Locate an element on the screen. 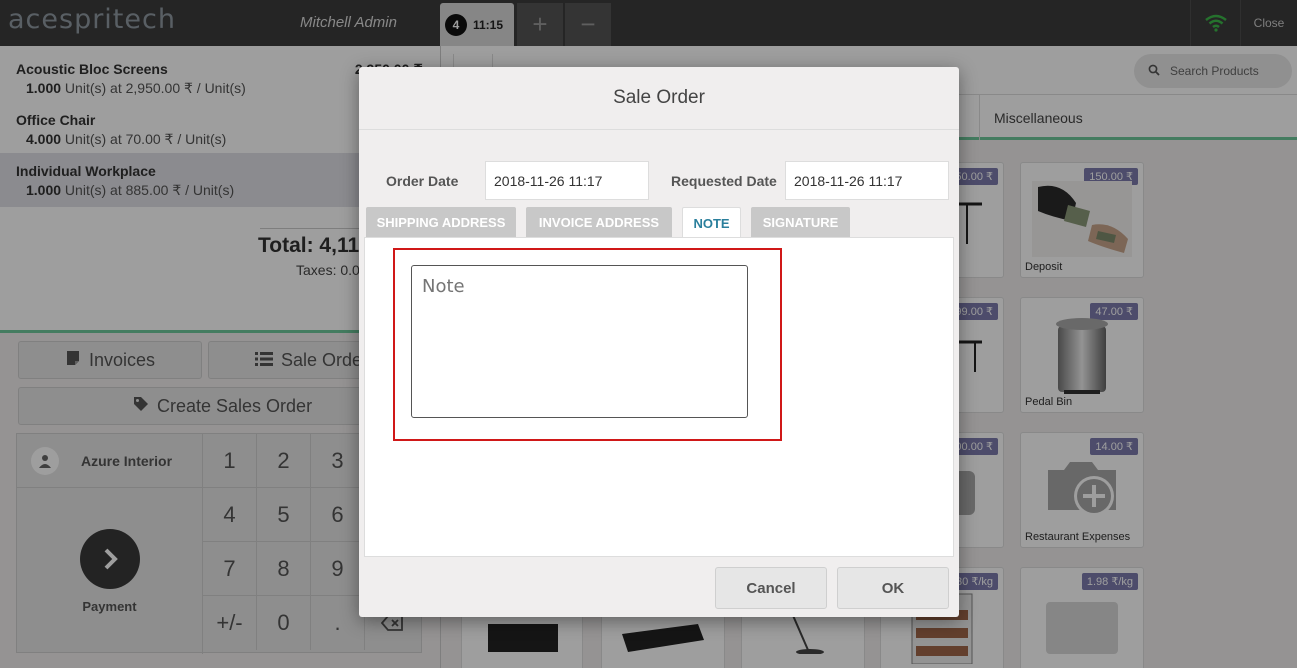 Image resolution: width=1297 pixels, height=668 pixels. cancel-button: Cancel is located at coordinates (771, 588).